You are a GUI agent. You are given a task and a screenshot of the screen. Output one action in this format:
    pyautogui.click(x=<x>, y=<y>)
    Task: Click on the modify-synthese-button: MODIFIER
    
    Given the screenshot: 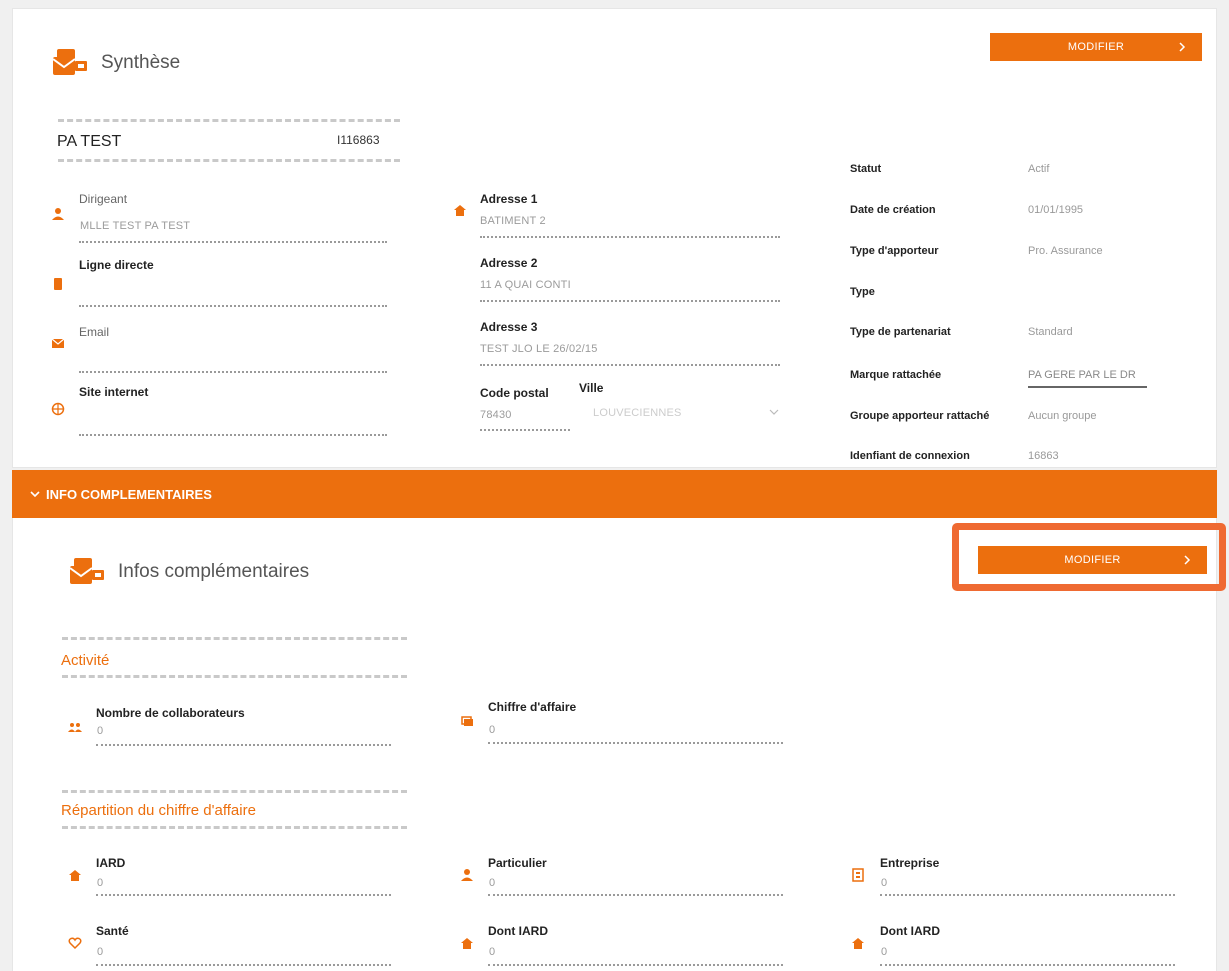 What is the action you would take?
    pyautogui.click(x=1096, y=47)
    